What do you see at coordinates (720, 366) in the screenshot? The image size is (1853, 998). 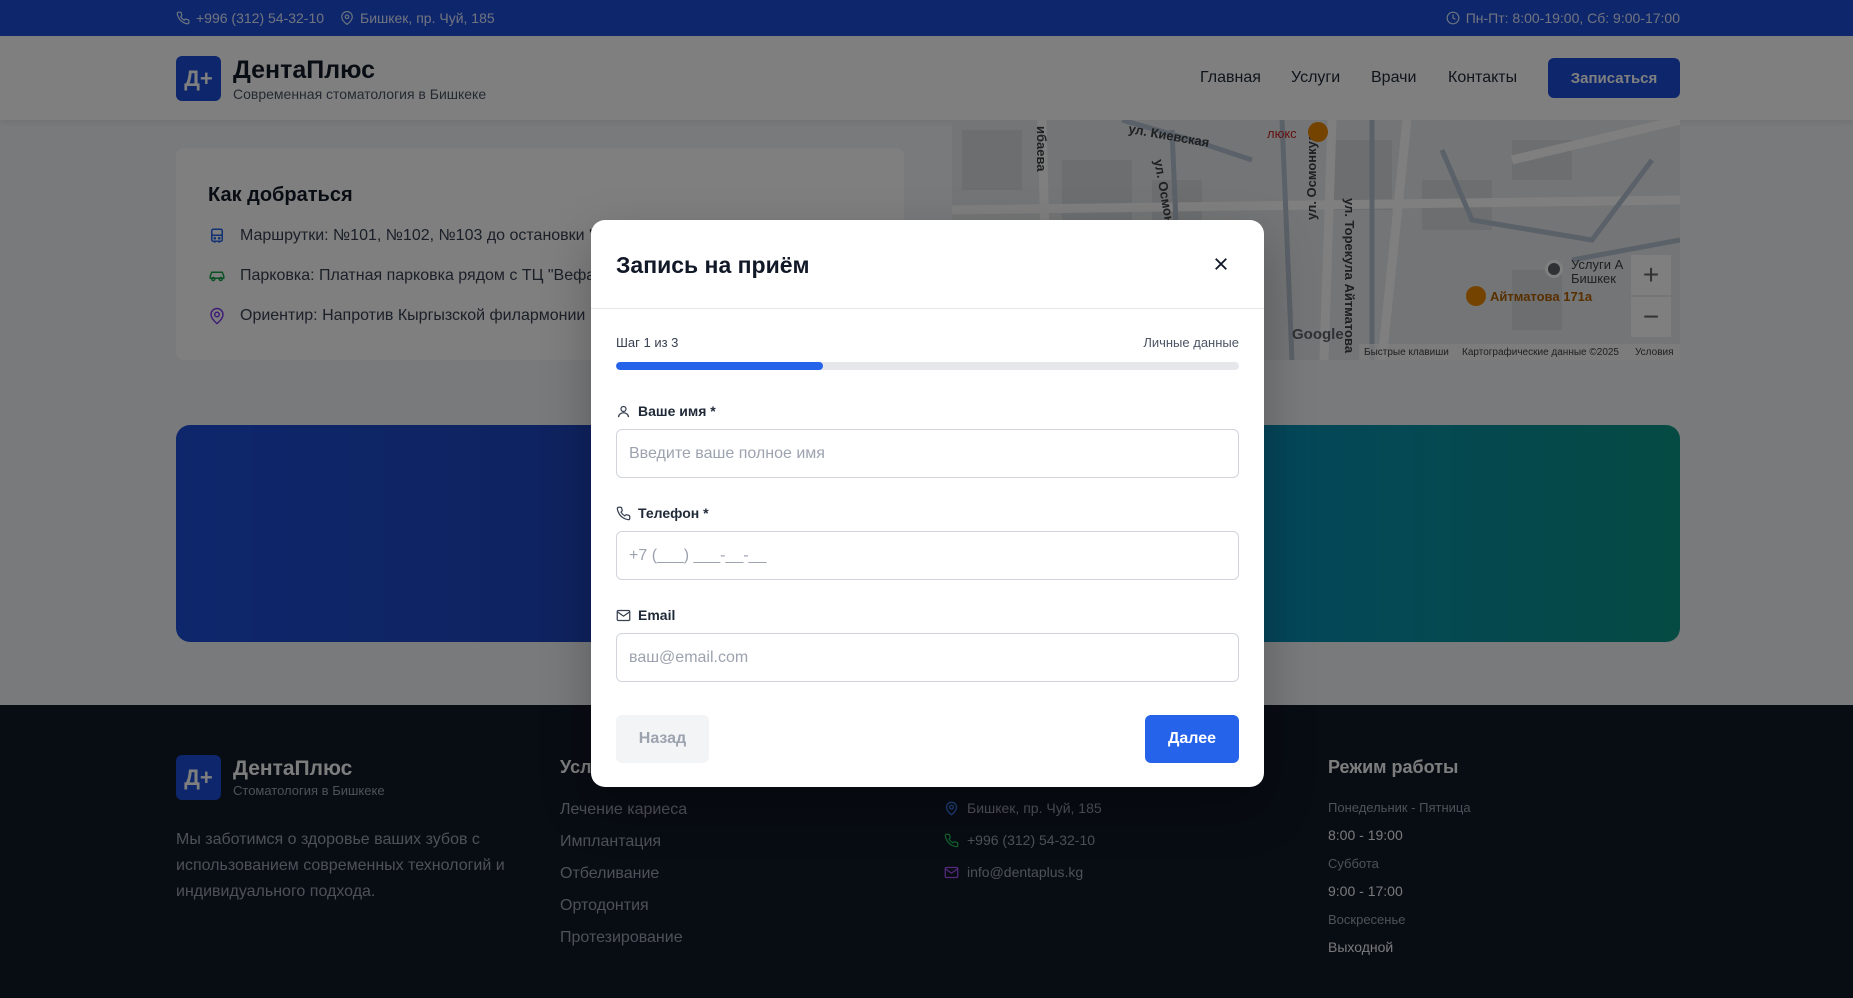 I see `step-progress-fill` at bounding box center [720, 366].